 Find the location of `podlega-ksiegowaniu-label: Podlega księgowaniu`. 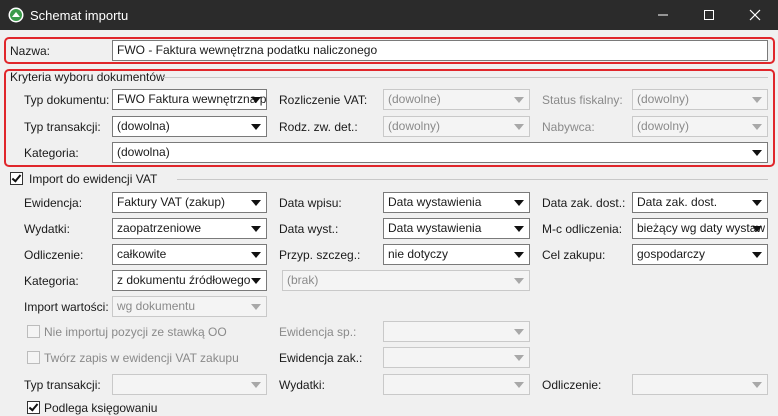

podlega-ksiegowaniu-label: Podlega księgowaniu is located at coordinates (101, 408).